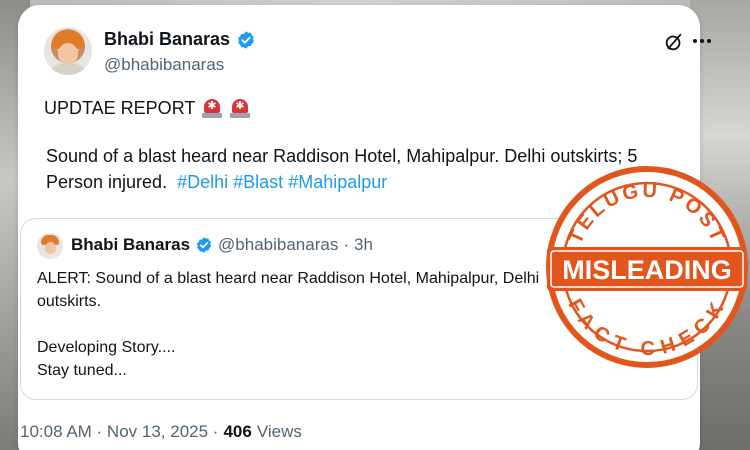 This screenshot has width=750, height=450. I want to click on author-display-name: Bhabi Banaras, so click(167, 39).